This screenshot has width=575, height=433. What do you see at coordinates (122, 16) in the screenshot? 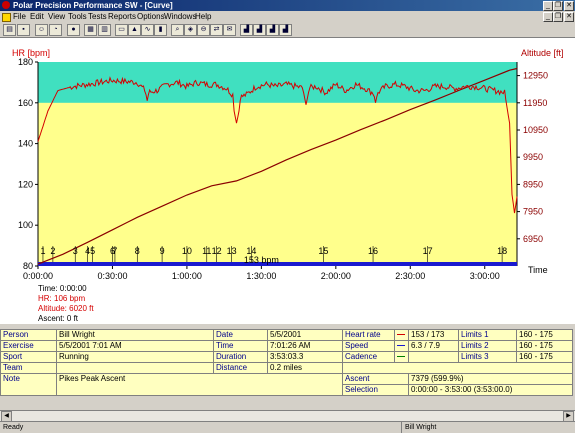
I see `menu-reports: Reports` at bounding box center [122, 16].